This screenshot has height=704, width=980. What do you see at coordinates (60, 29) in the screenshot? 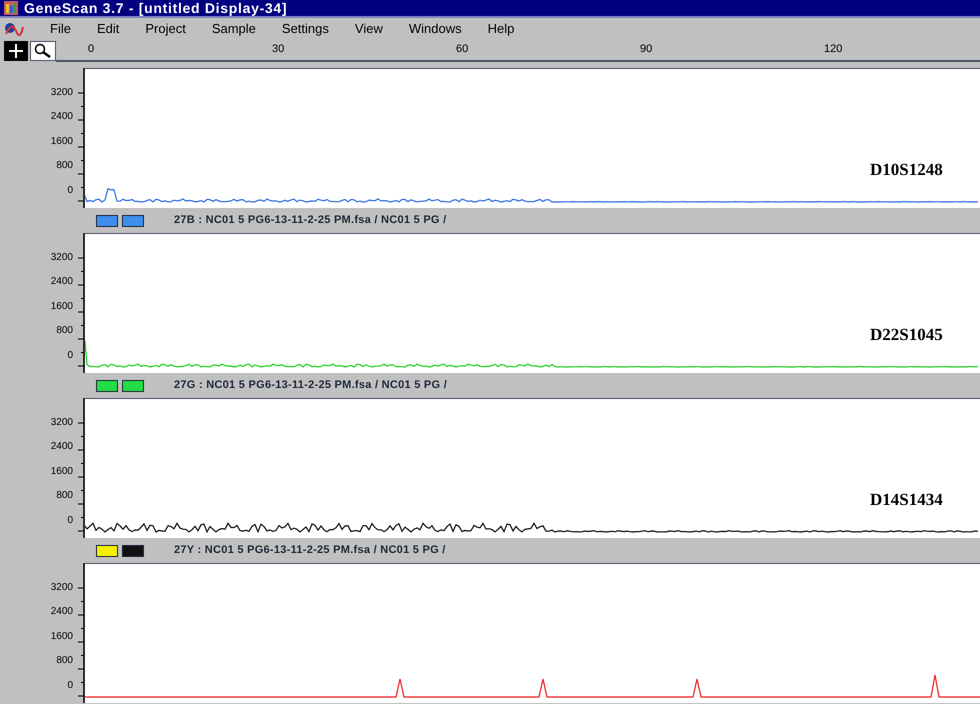
I see `menu-item: File` at bounding box center [60, 29].